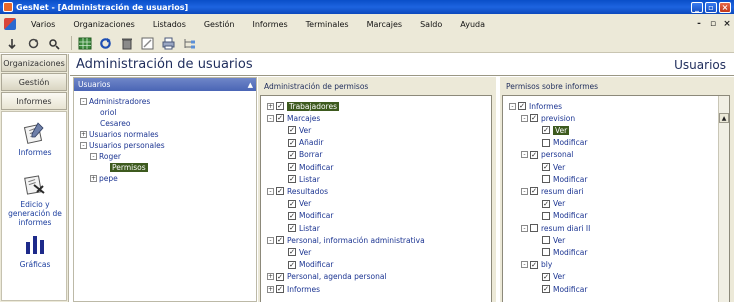 The height and width of the screenshot is (302, 734). Describe the element at coordinates (535, 106) in the screenshot. I see `report-permission-row: - ✓ Informes` at that location.